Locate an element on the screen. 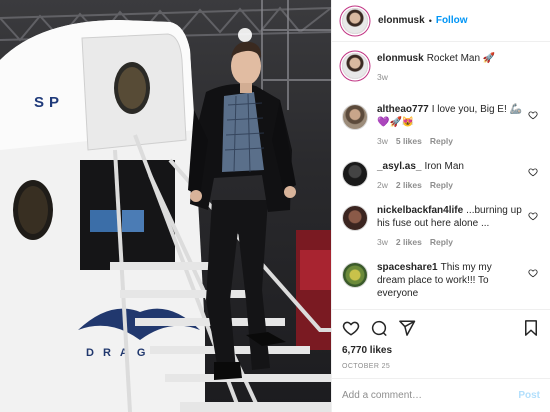  comment-text: Iron Man is located at coordinates (444, 166).